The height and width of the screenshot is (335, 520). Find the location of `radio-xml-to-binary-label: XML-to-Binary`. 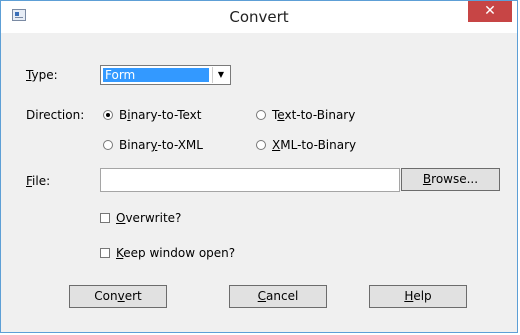

radio-xml-to-binary-label: XML-to-Binary is located at coordinates (314, 145).